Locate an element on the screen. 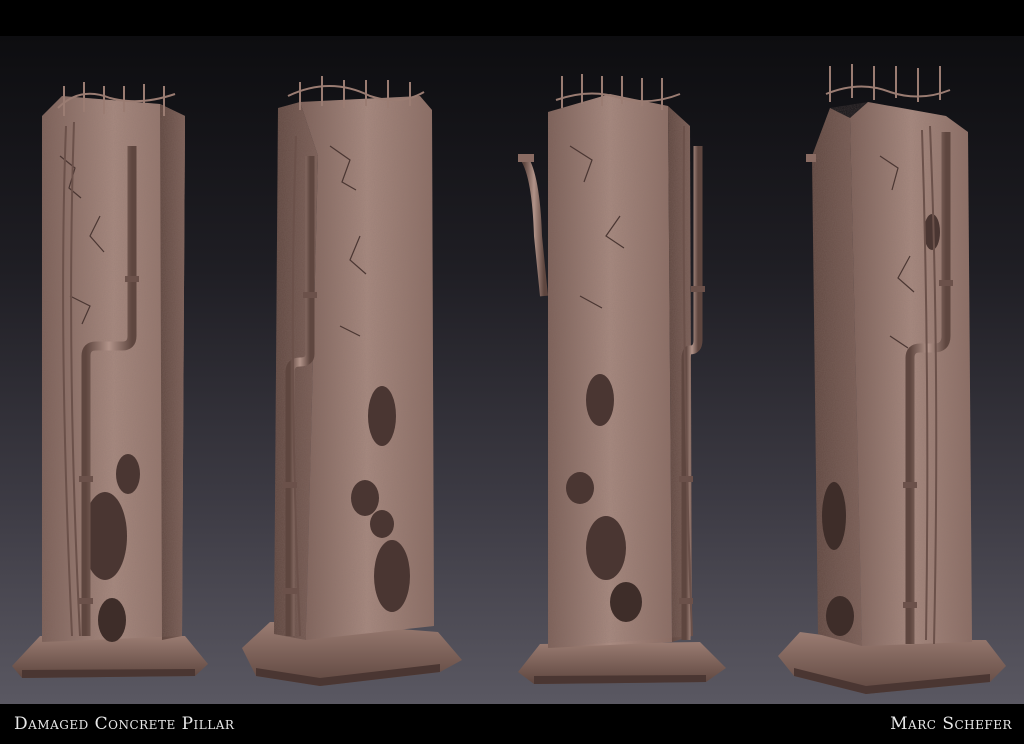  render-title: Damaged Concrete Pillar is located at coordinates (124, 724).